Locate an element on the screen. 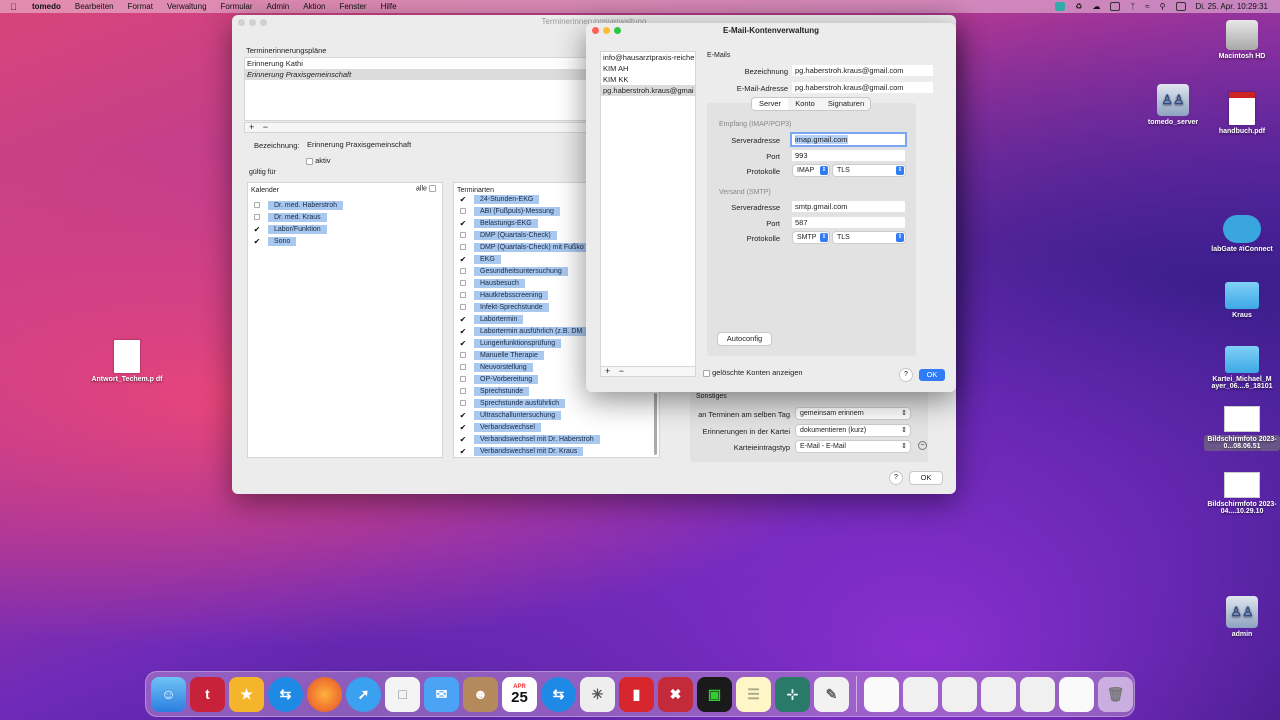  terminart-item: ABI (Fußpuls)-Messung is located at coordinates (507, 211).